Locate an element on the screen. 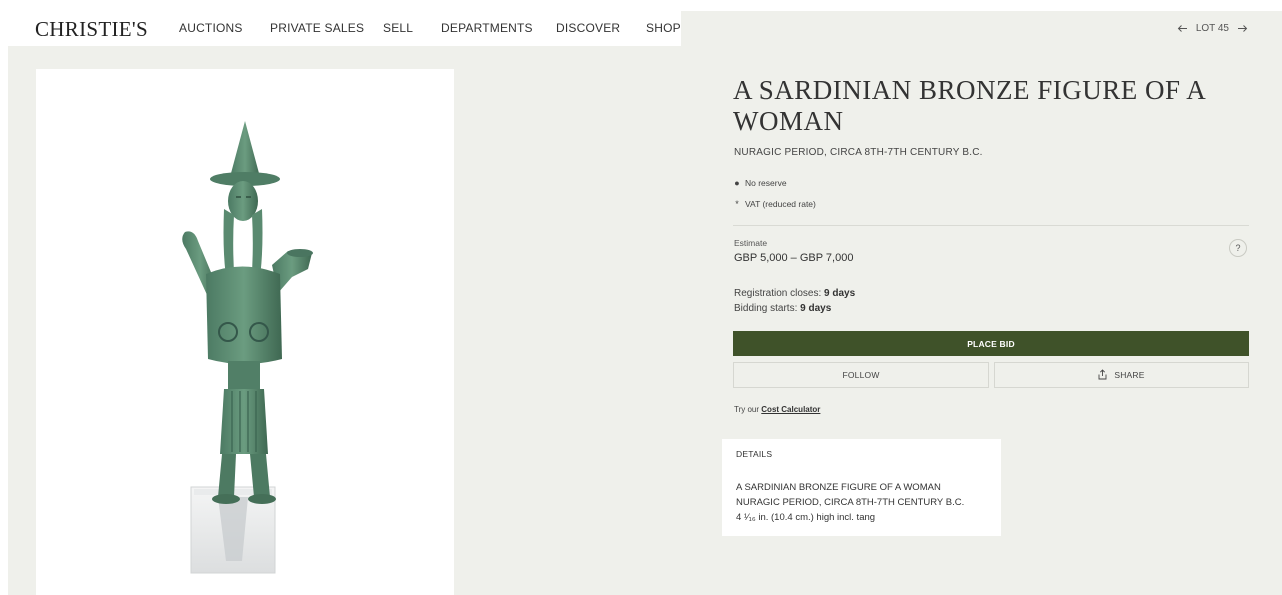 This screenshot has width=1282, height=595. registration-value: 9 days is located at coordinates (840, 293).